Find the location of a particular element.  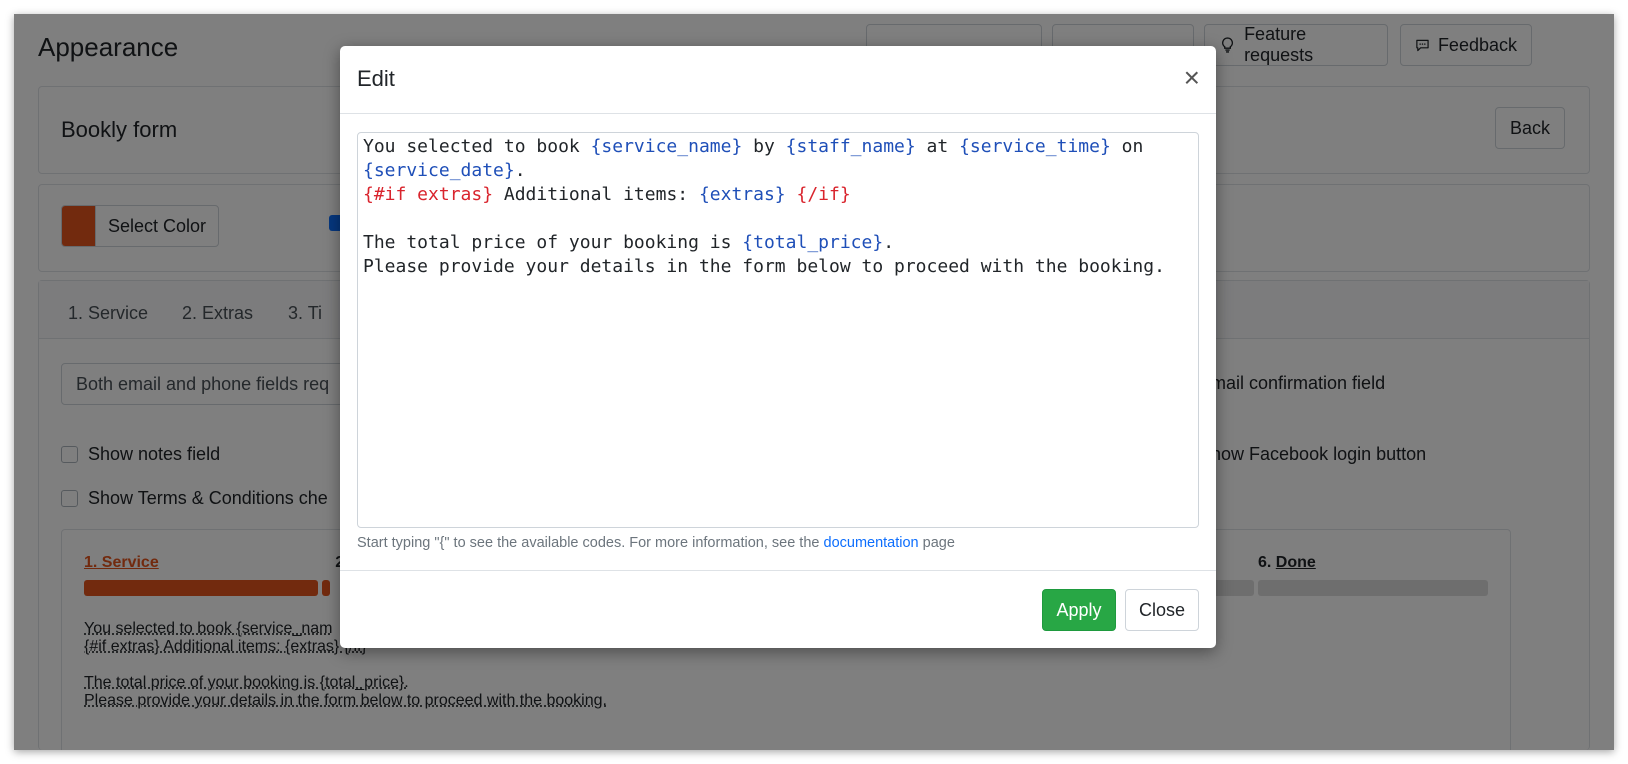

code-extras: {extras} is located at coordinates (742, 194).